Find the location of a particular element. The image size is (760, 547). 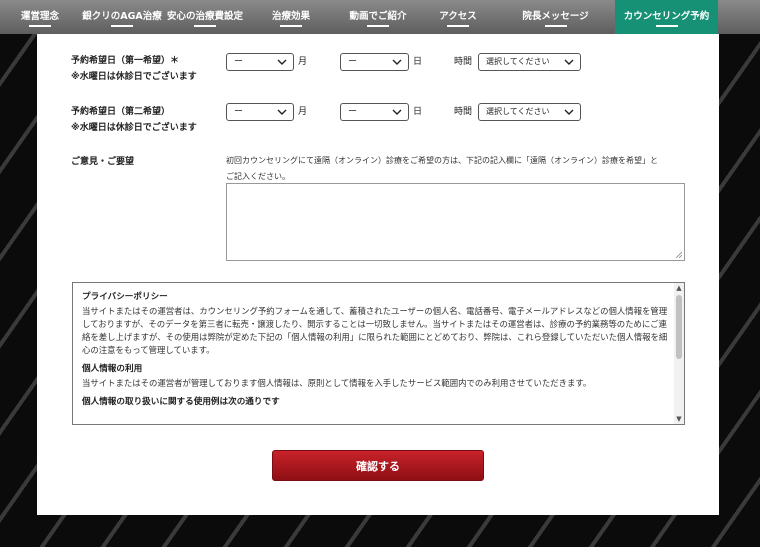

nav-item-pricing: 安心の治療費設定 is located at coordinates (205, 17).